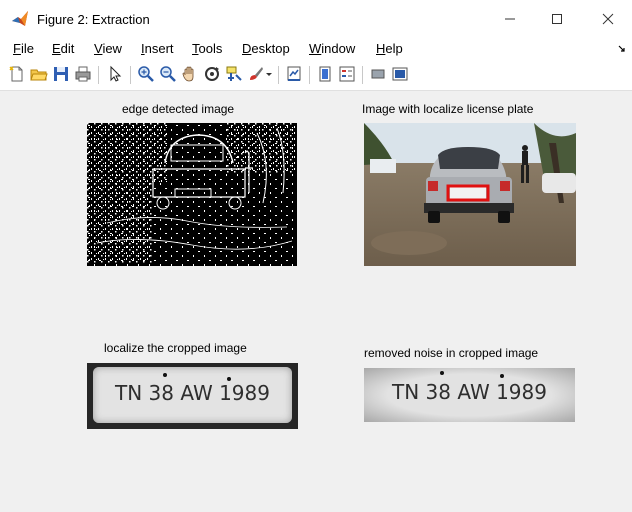 The image size is (632, 512). I want to click on zoom-in-icon, so click(146, 74).